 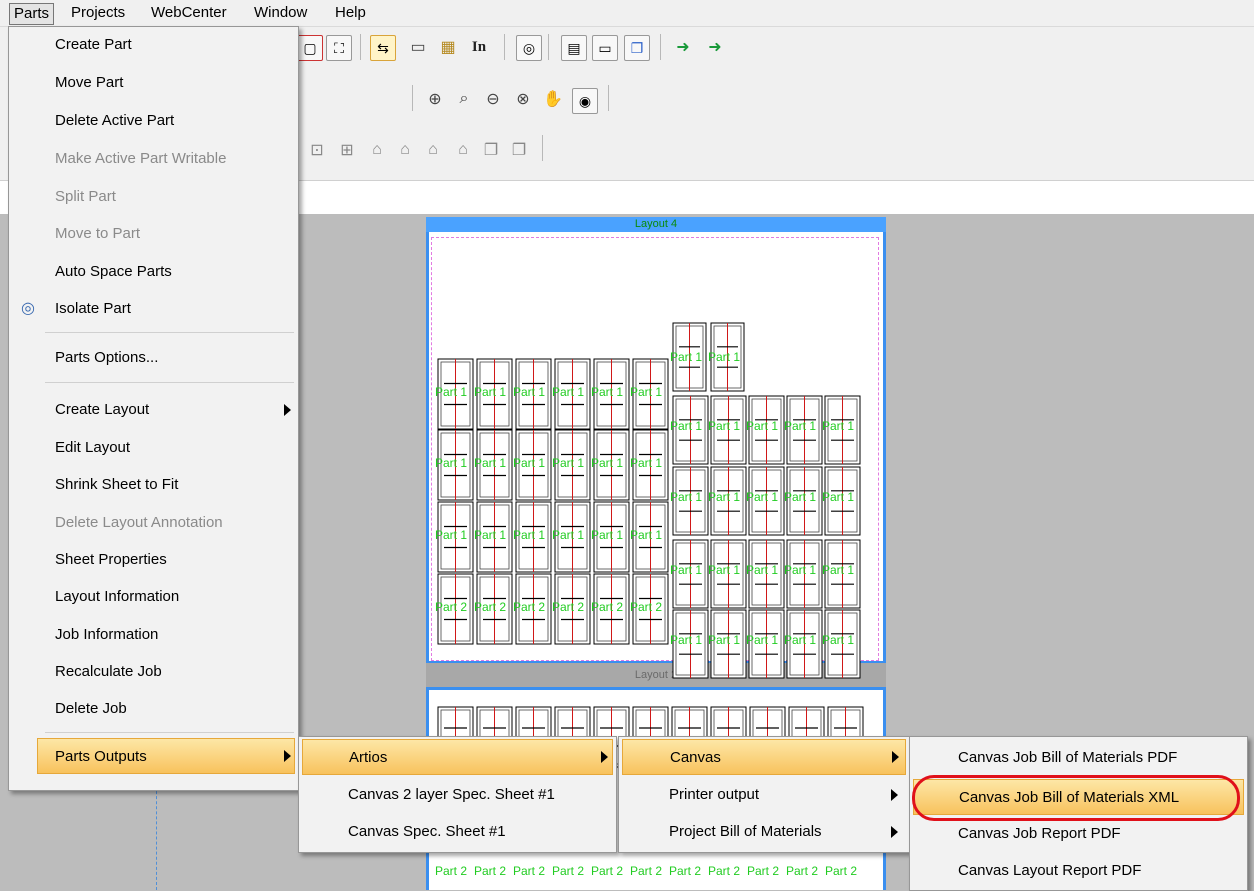 I want to click on menu-item-isolate-part: ◎ Isolate Part, so click(x=153, y=309).